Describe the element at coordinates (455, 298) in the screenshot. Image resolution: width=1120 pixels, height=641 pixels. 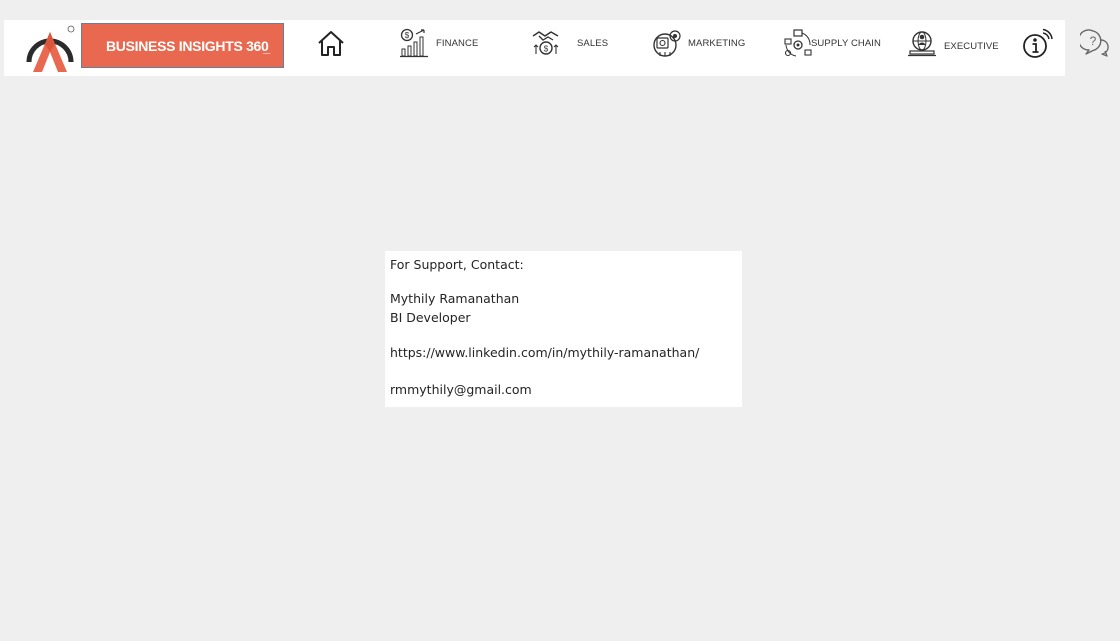
I see `support-contact-name: Mythily Ramanathan` at that location.